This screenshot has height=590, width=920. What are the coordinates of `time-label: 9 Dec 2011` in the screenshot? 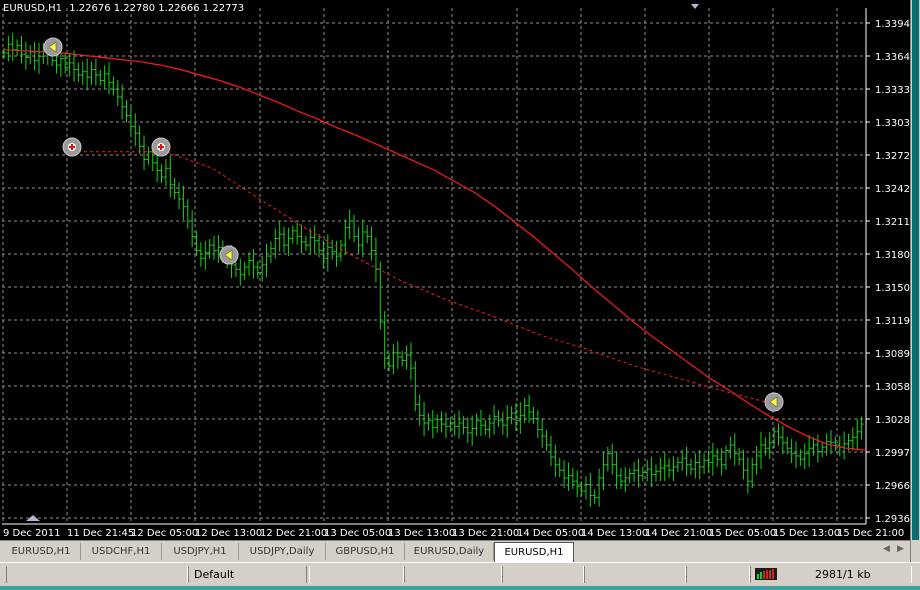 It's located at (32, 533).